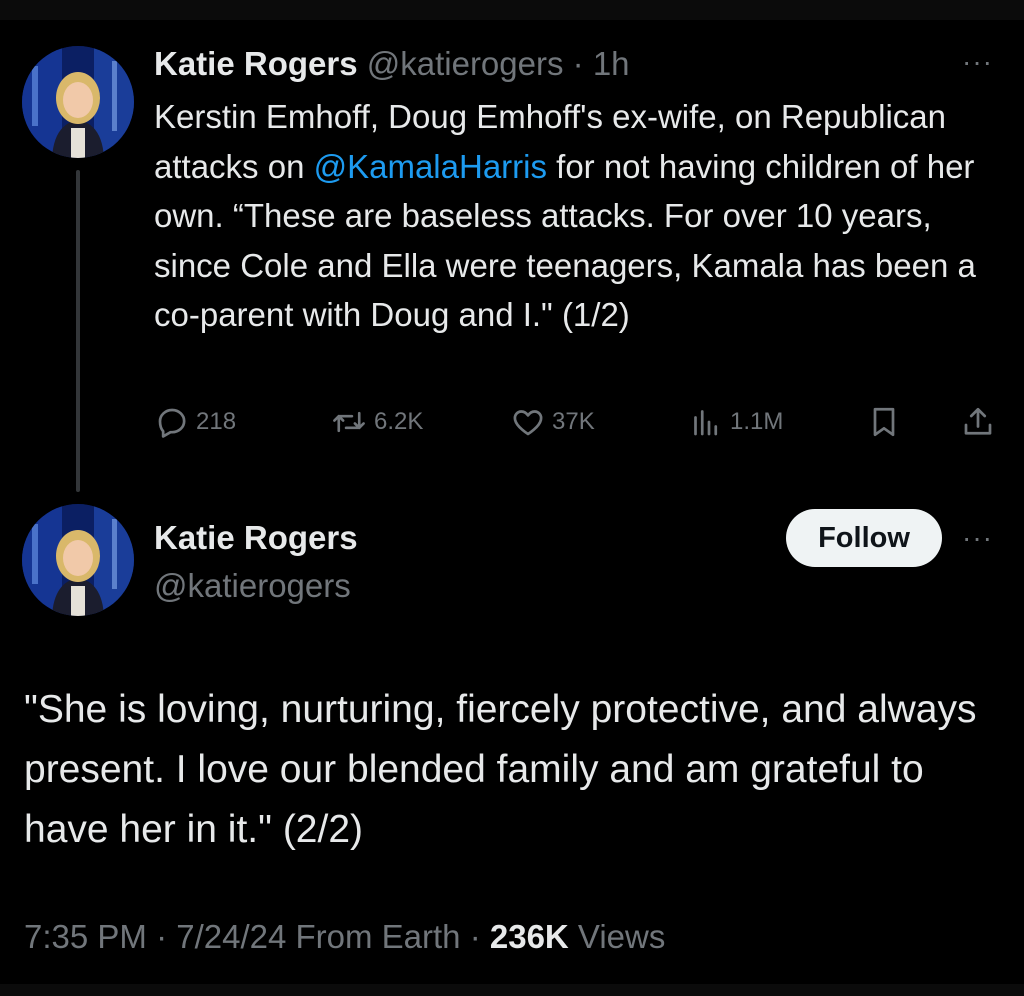 The height and width of the screenshot is (996, 1024). I want to click on follow-button: Follow, so click(864, 538).